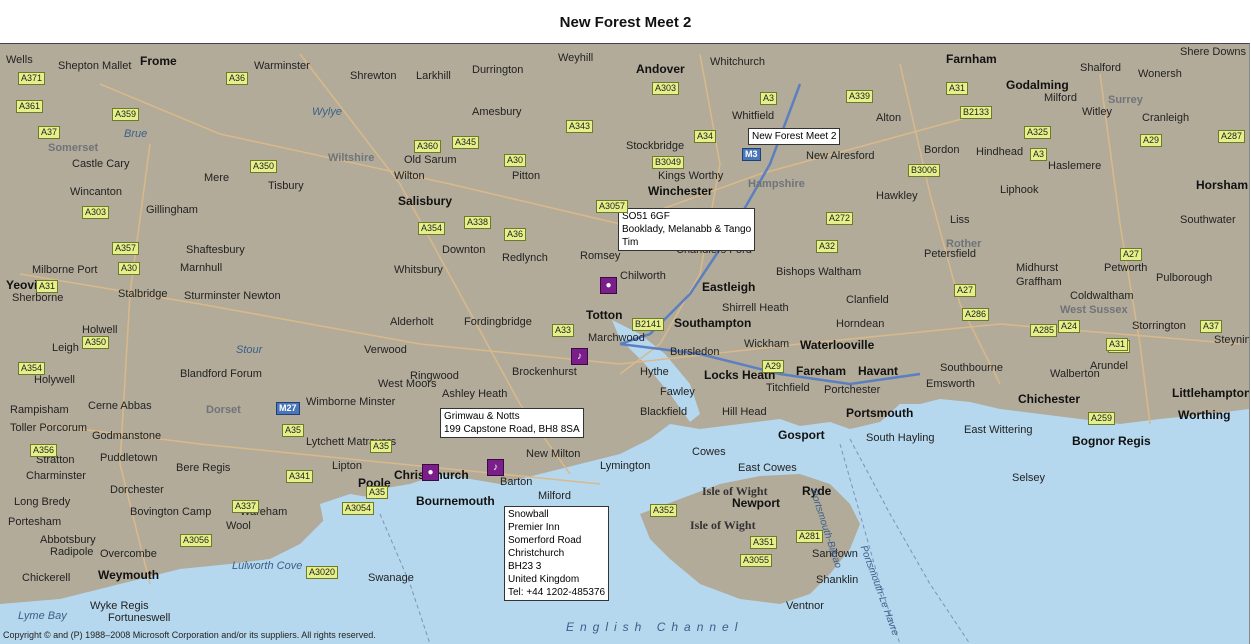 The width and height of the screenshot is (1251, 644). What do you see at coordinates (65, 270) in the screenshot?
I see `place-label: Milborne Port` at bounding box center [65, 270].